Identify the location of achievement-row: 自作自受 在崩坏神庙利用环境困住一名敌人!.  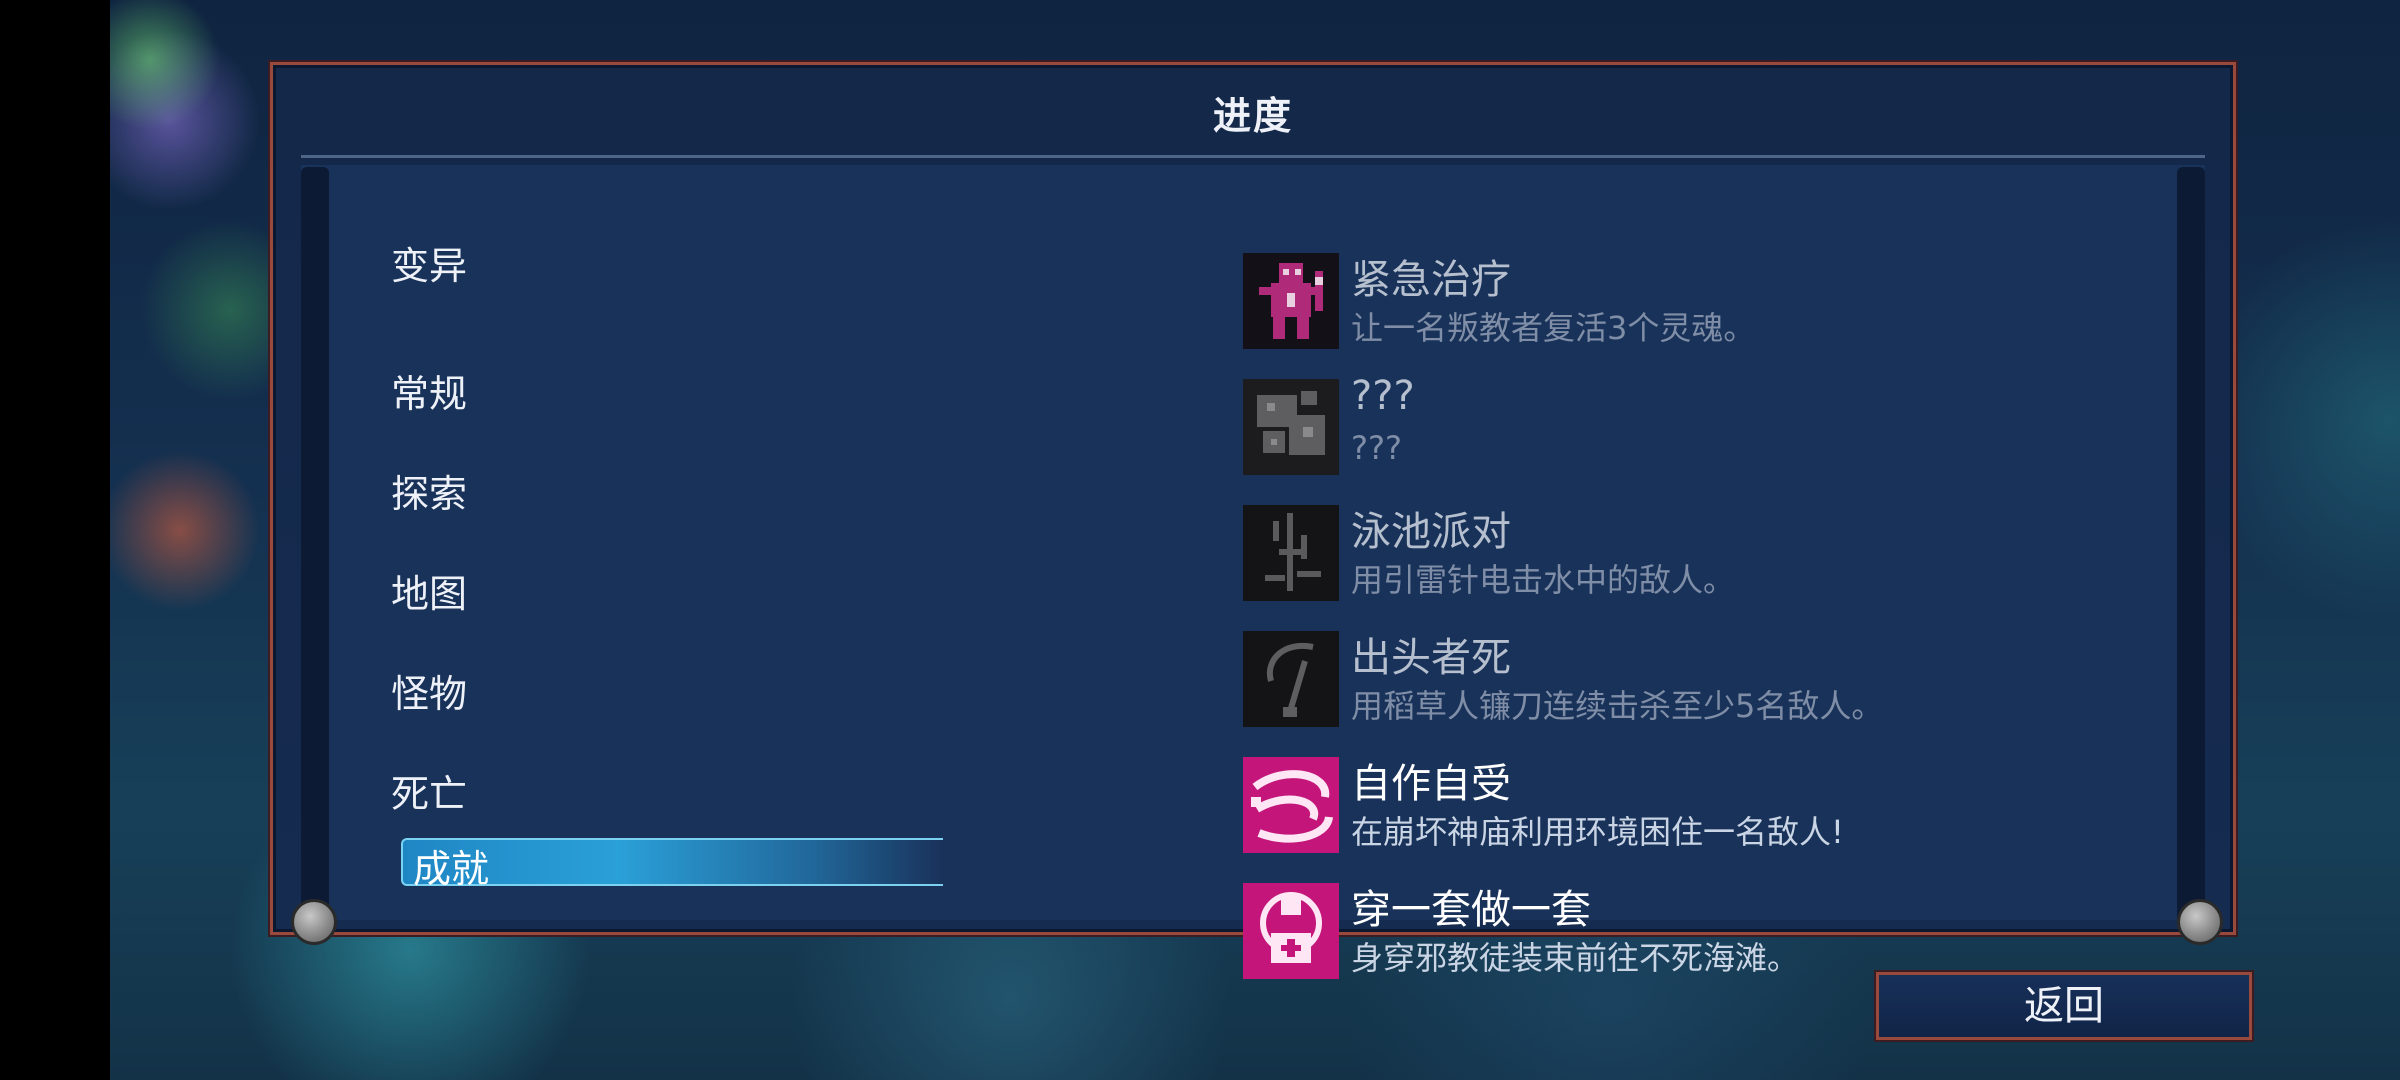
(1768, 807).